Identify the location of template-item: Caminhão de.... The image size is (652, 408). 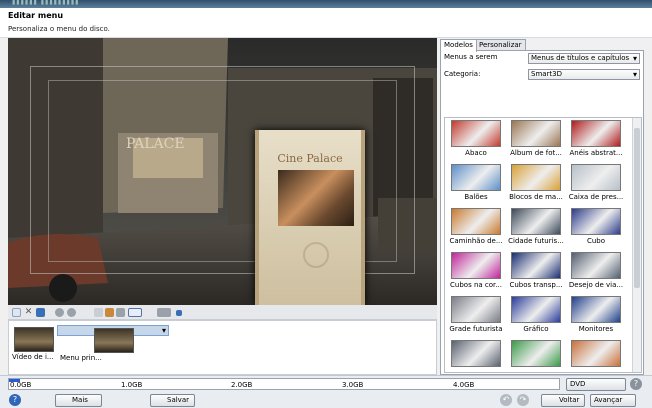
(476, 230).